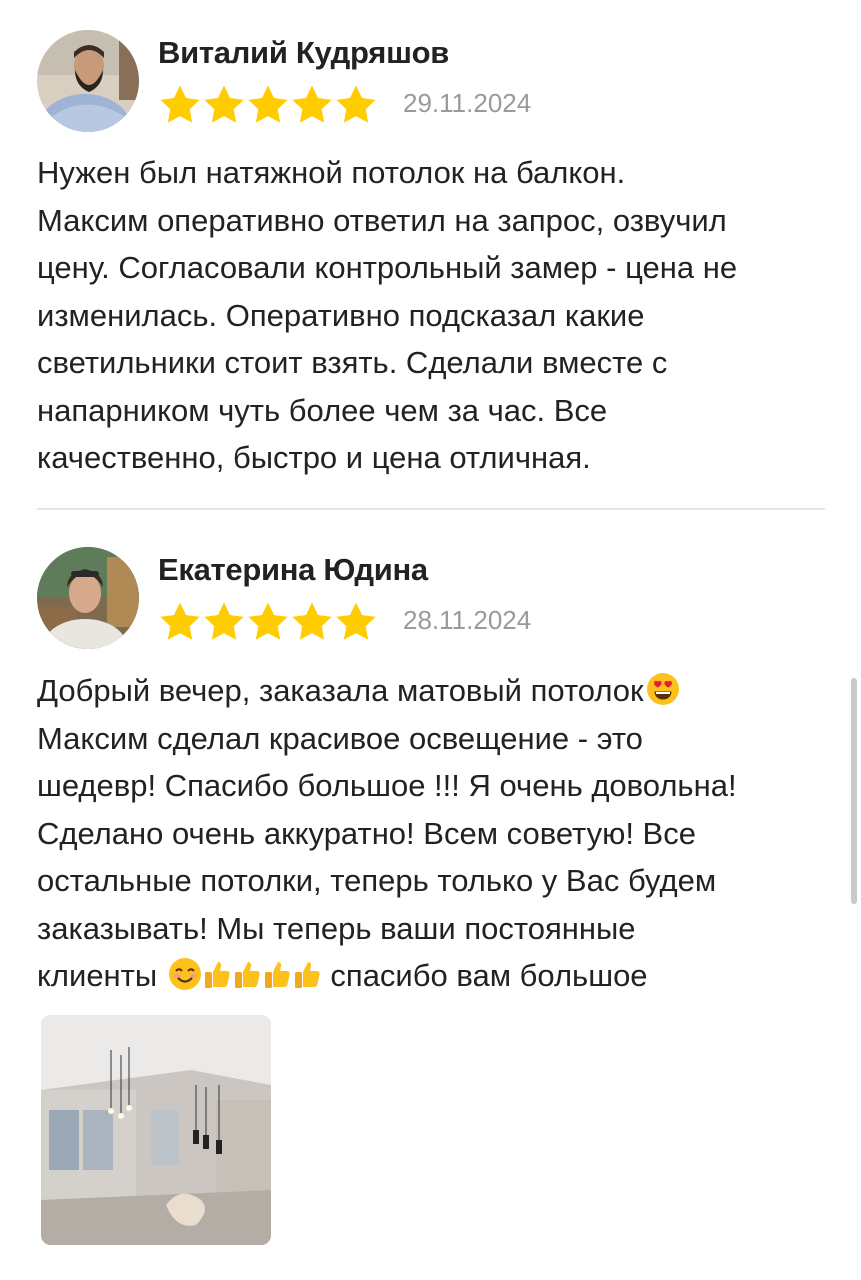  I want to click on scrollbar, so click(854, 791).